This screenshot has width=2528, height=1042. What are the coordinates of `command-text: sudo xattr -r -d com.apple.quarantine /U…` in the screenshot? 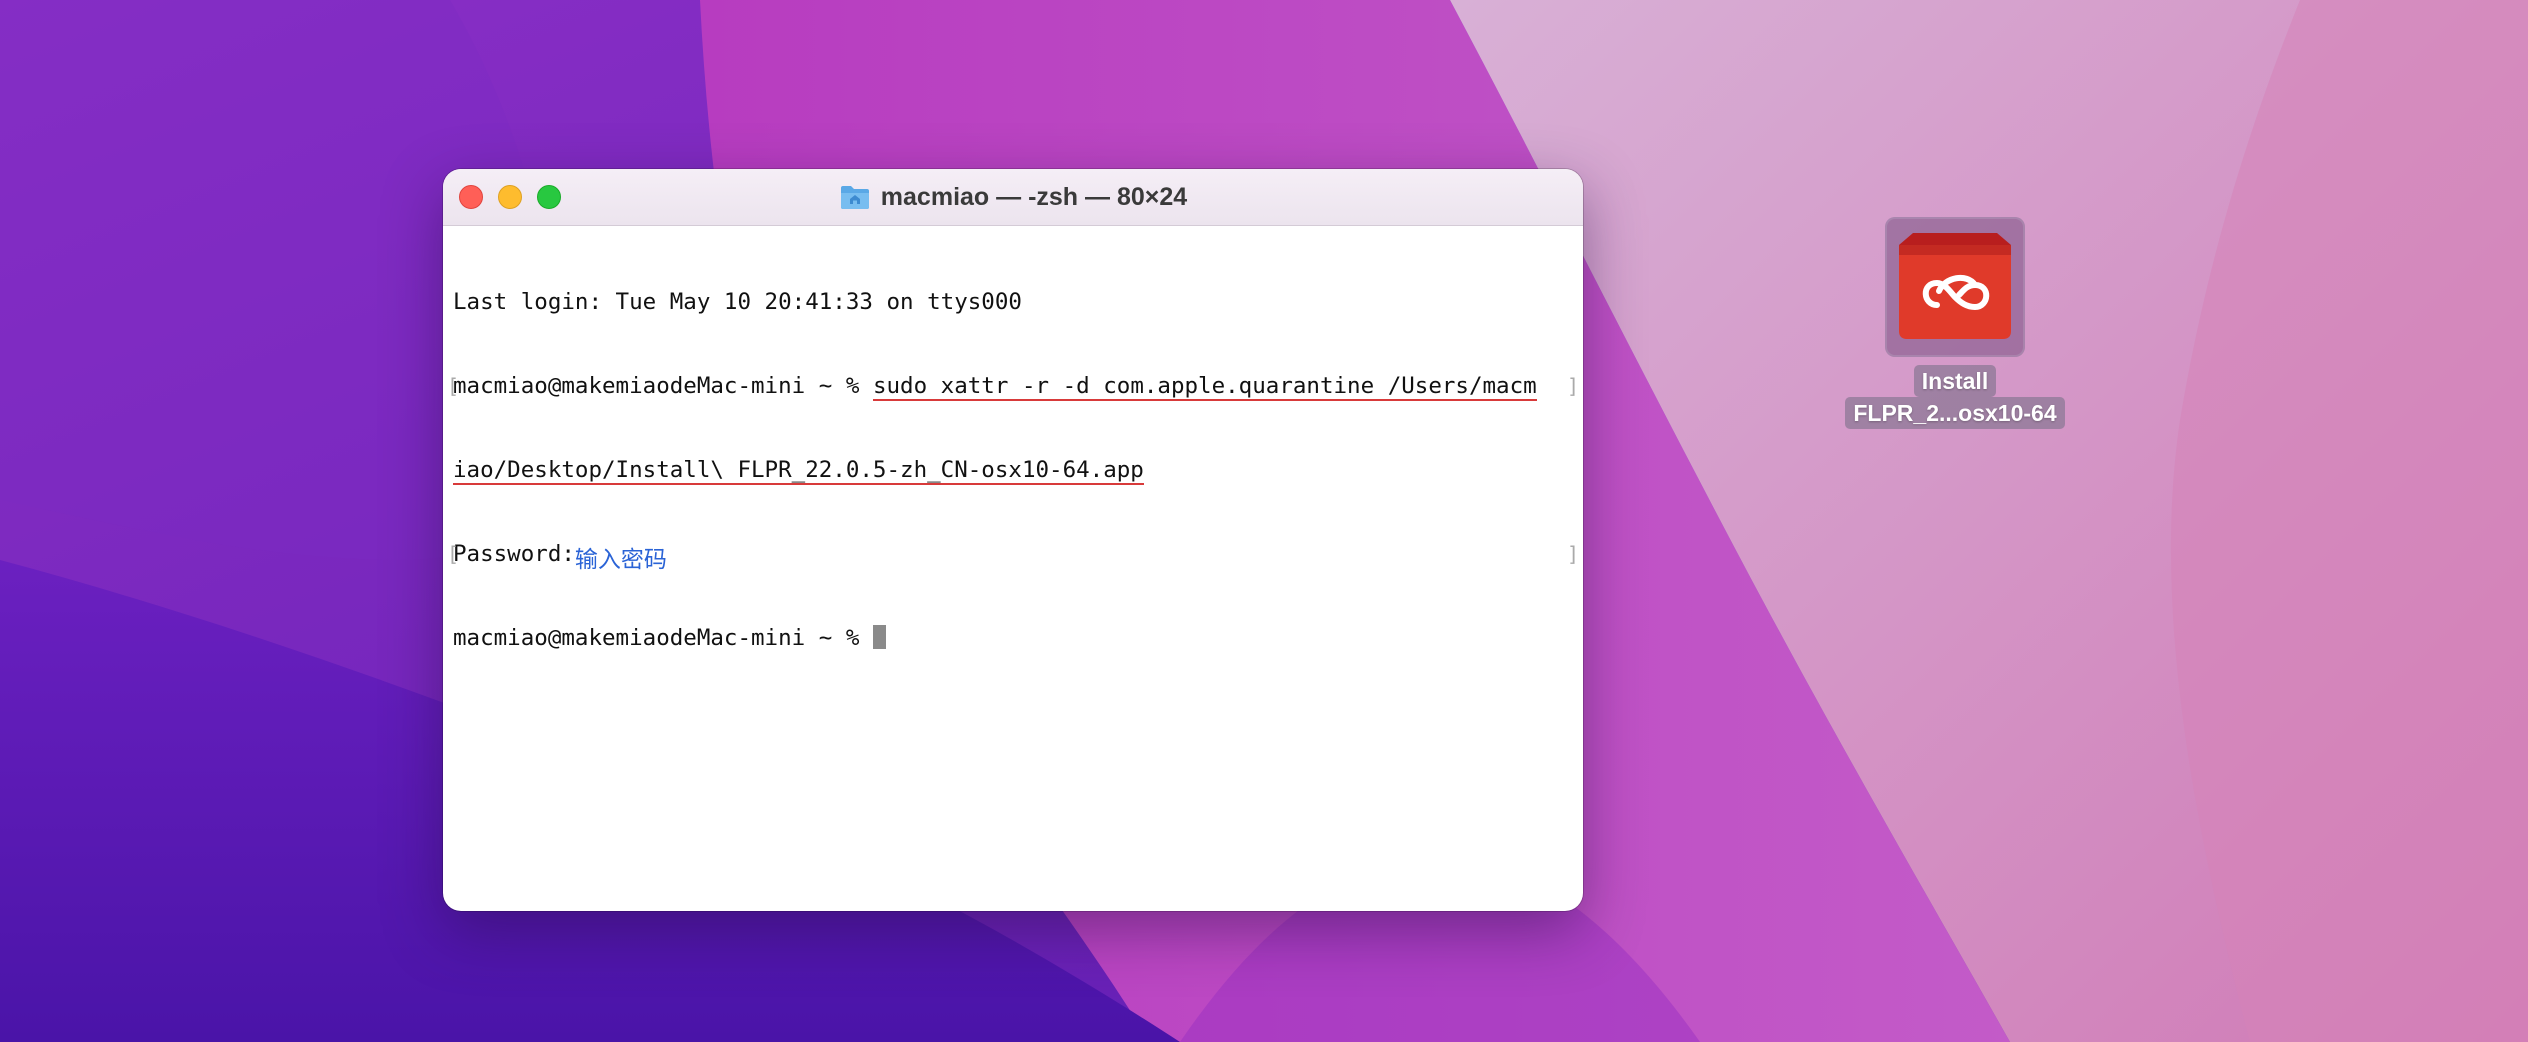 It's located at (1204, 387).